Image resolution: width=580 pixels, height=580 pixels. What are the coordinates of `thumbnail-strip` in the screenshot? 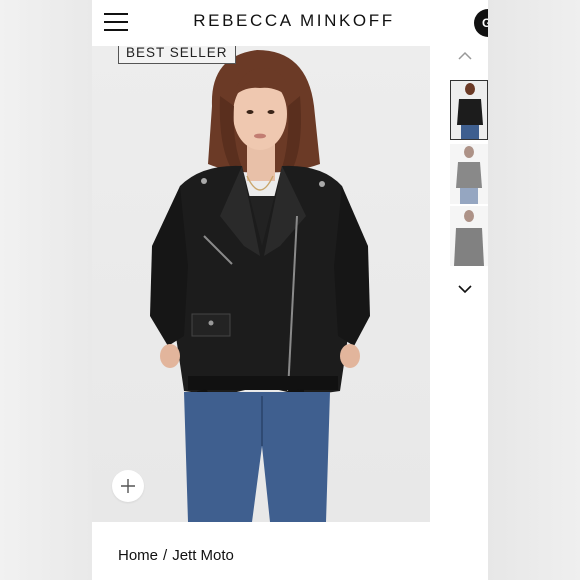 It's located at (468, 176).